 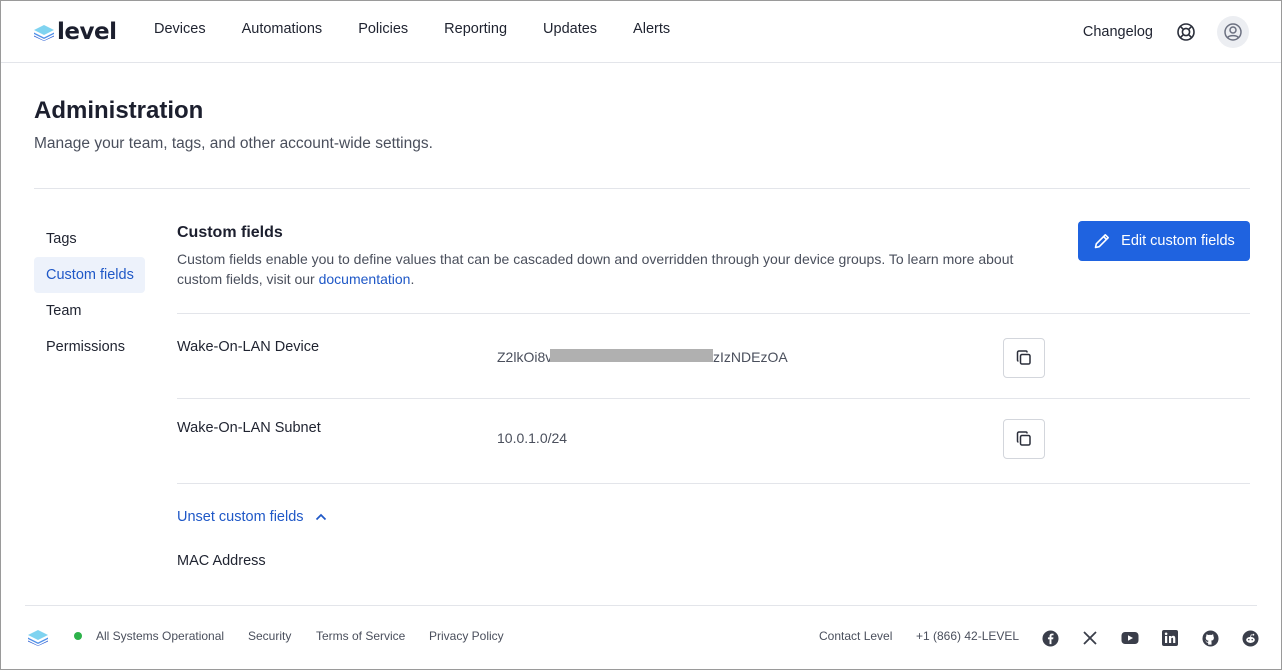 What do you see at coordinates (78, 636) in the screenshot?
I see `status-ok-icon` at bounding box center [78, 636].